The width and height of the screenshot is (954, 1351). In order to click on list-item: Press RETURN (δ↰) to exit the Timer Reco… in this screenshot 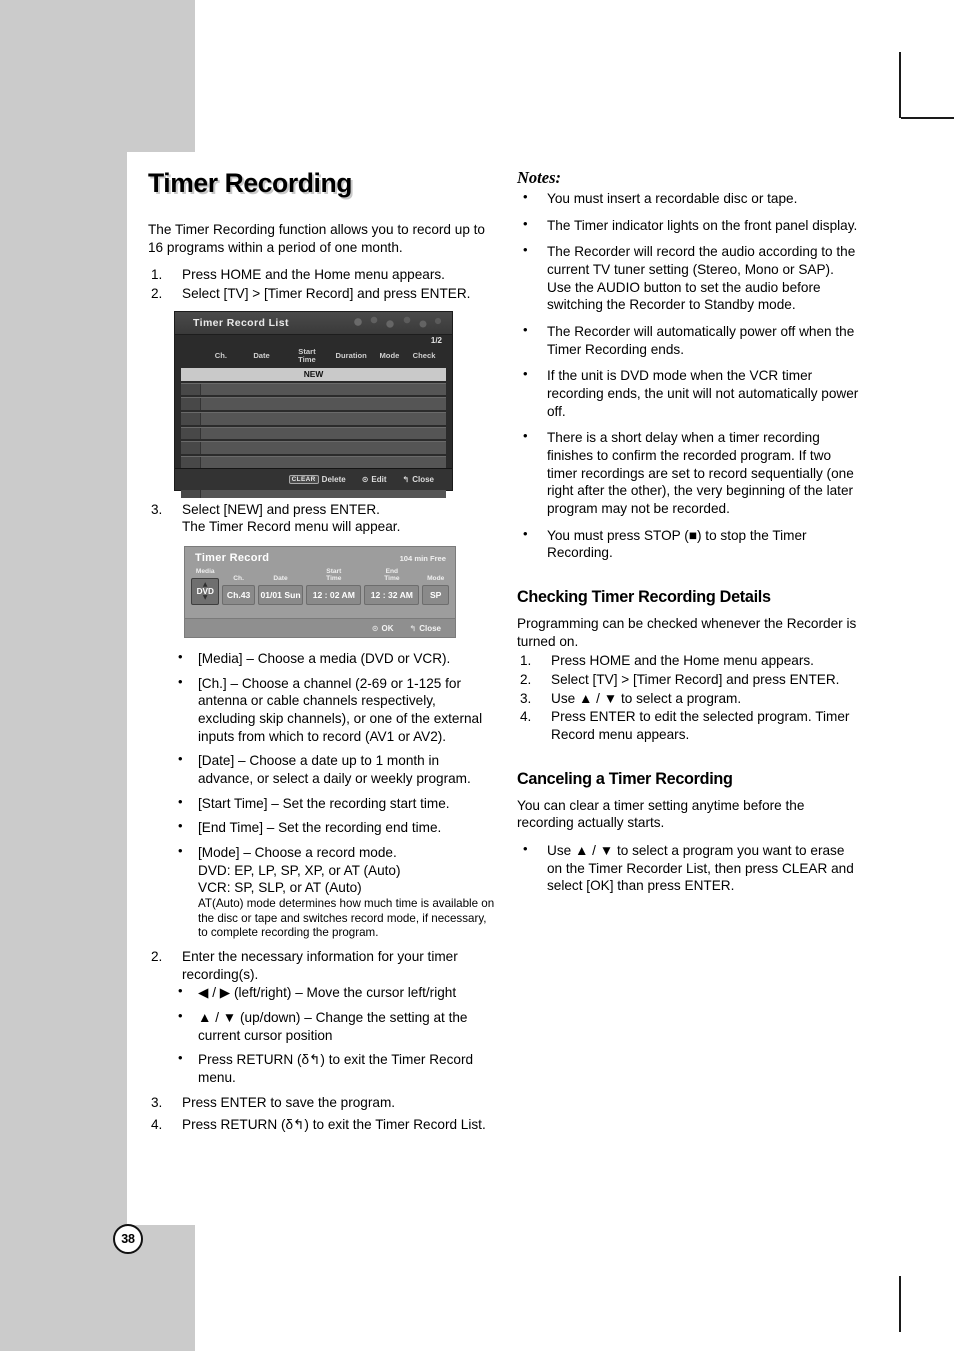, I will do `click(322, 1068)`.